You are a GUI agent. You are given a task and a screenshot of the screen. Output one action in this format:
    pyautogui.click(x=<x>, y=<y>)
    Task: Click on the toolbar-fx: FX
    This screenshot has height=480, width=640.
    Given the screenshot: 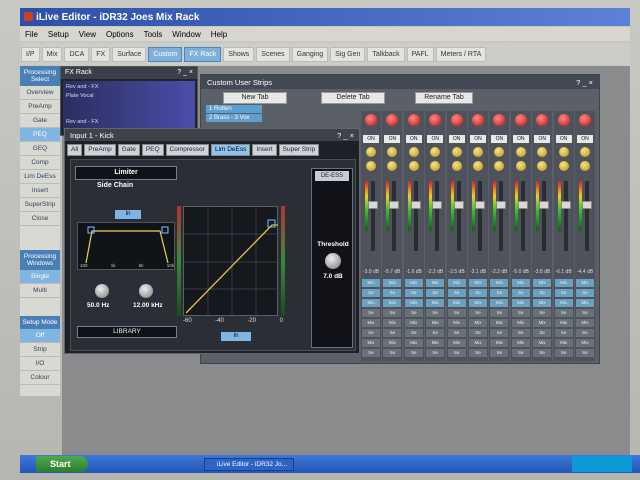 What is the action you would take?
    pyautogui.click(x=101, y=54)
    